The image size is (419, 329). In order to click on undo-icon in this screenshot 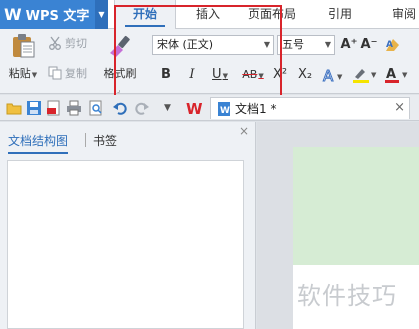, I will do `click(120, 108)`.